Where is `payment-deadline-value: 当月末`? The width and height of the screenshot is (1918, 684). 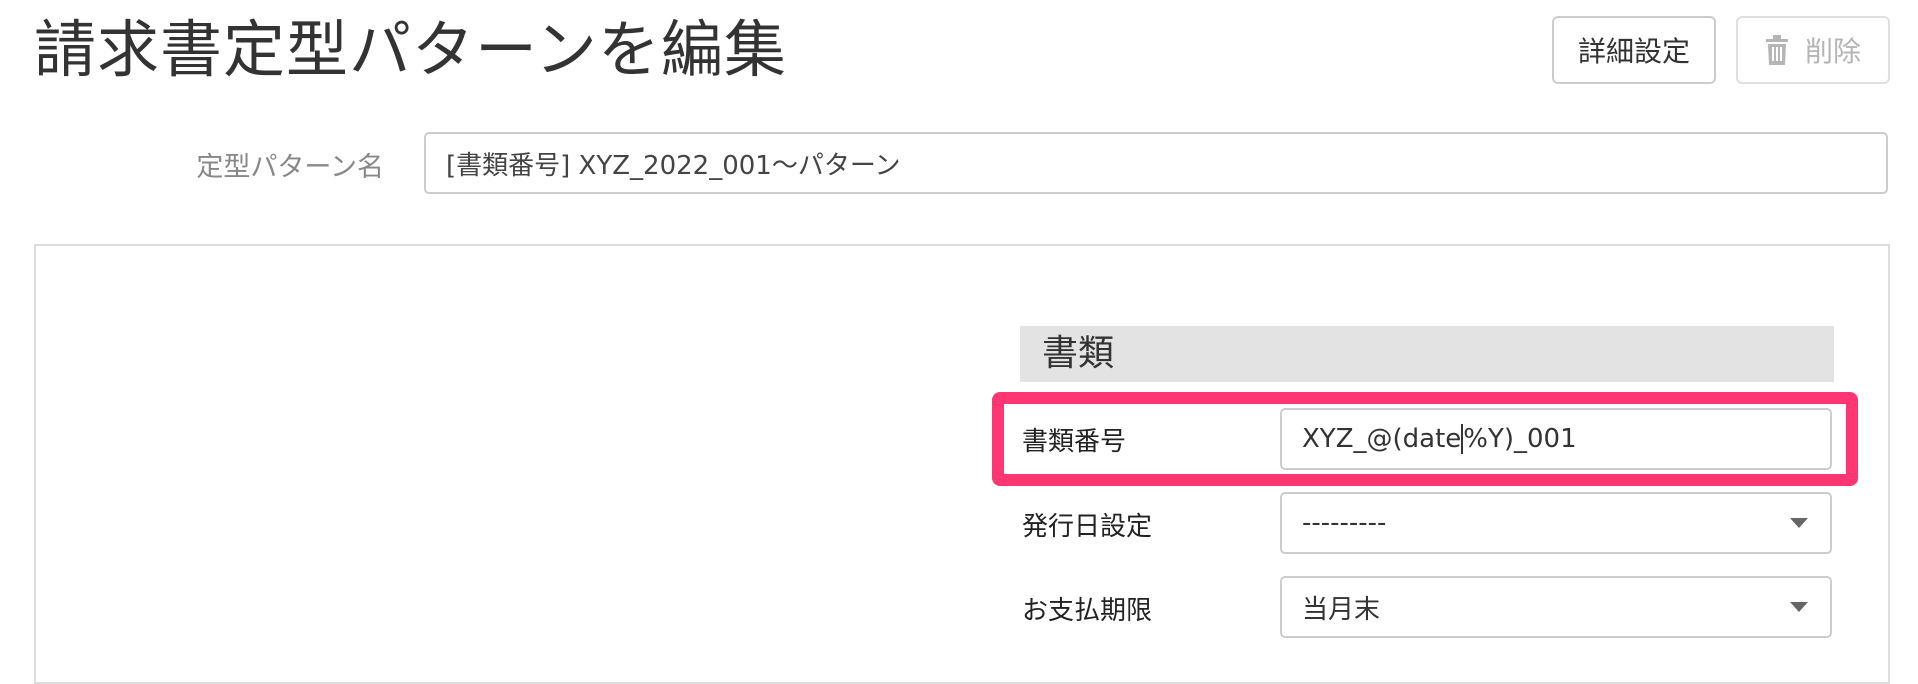 payment-deadline-value: 当月末 is located at coordinates (1341, 609).